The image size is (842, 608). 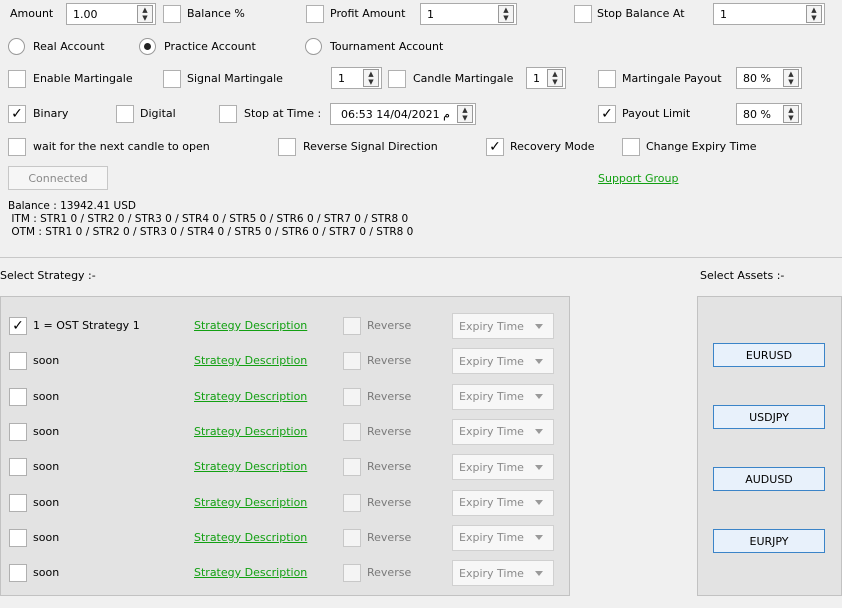 What do you see at coordinates (69, 46) in the screenshot?
I see `real-account-label: Real Account` at bounding box center [69, 46].